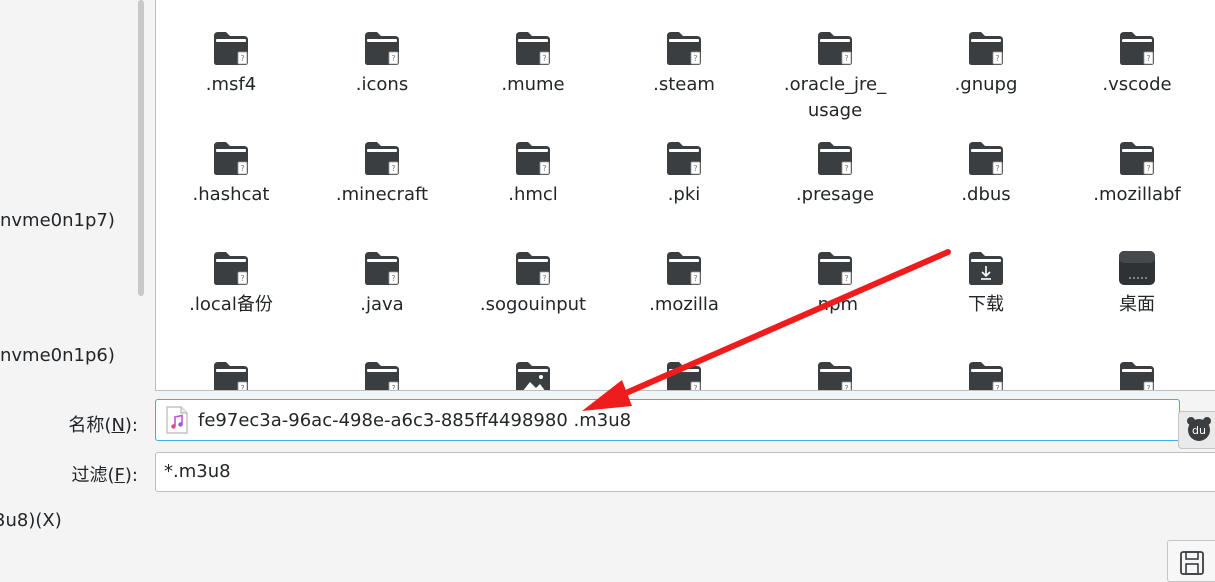  I want to click on place-item-nvme0n1p7: nvme0n1p7), so click(57, 220).